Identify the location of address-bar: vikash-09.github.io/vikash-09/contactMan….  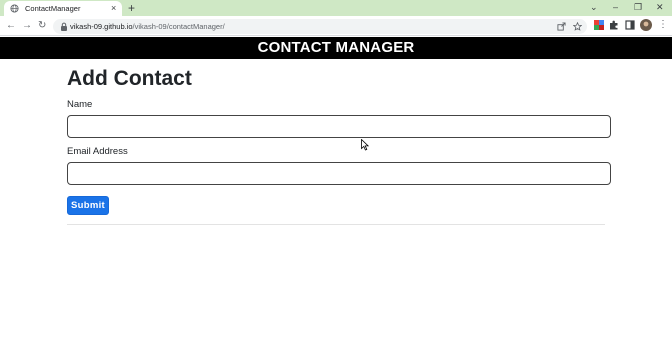
(320, 26).